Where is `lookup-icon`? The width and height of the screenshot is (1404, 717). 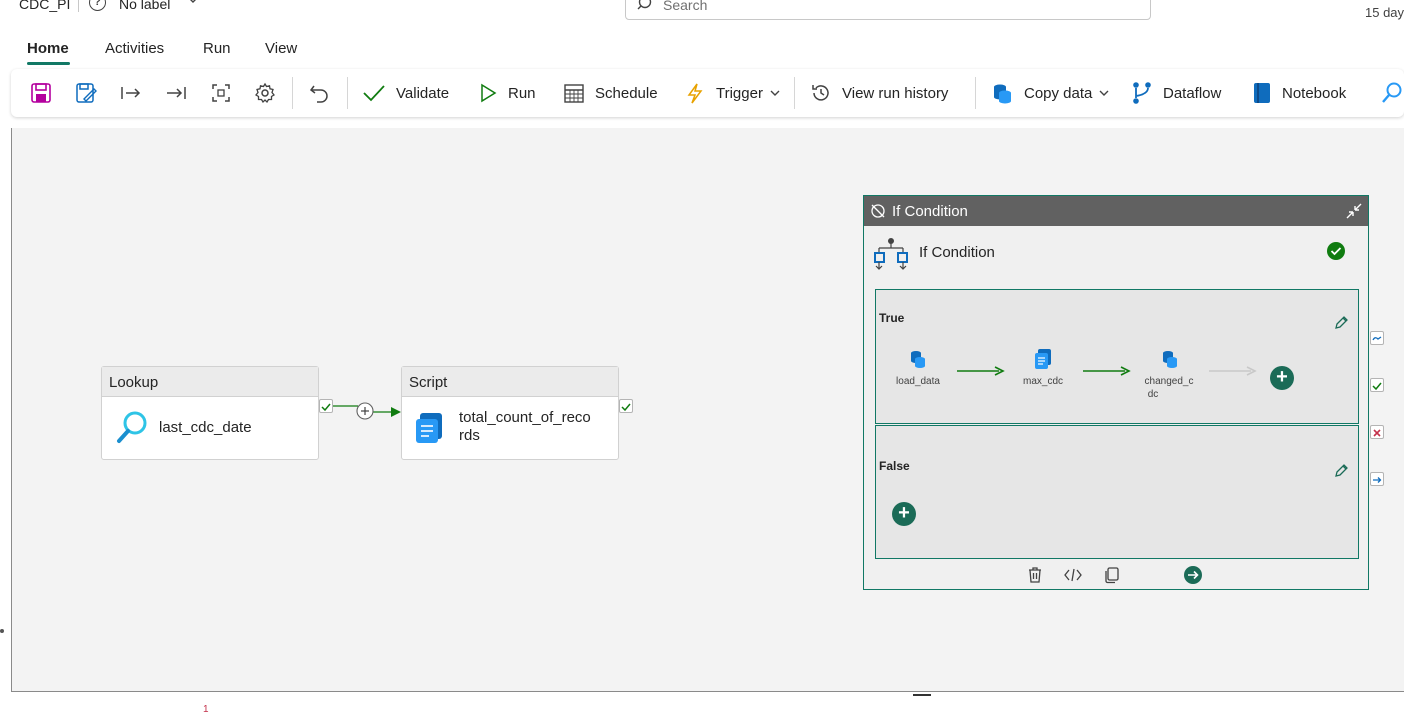 lookup-icon is located at coordinates (132, 427).